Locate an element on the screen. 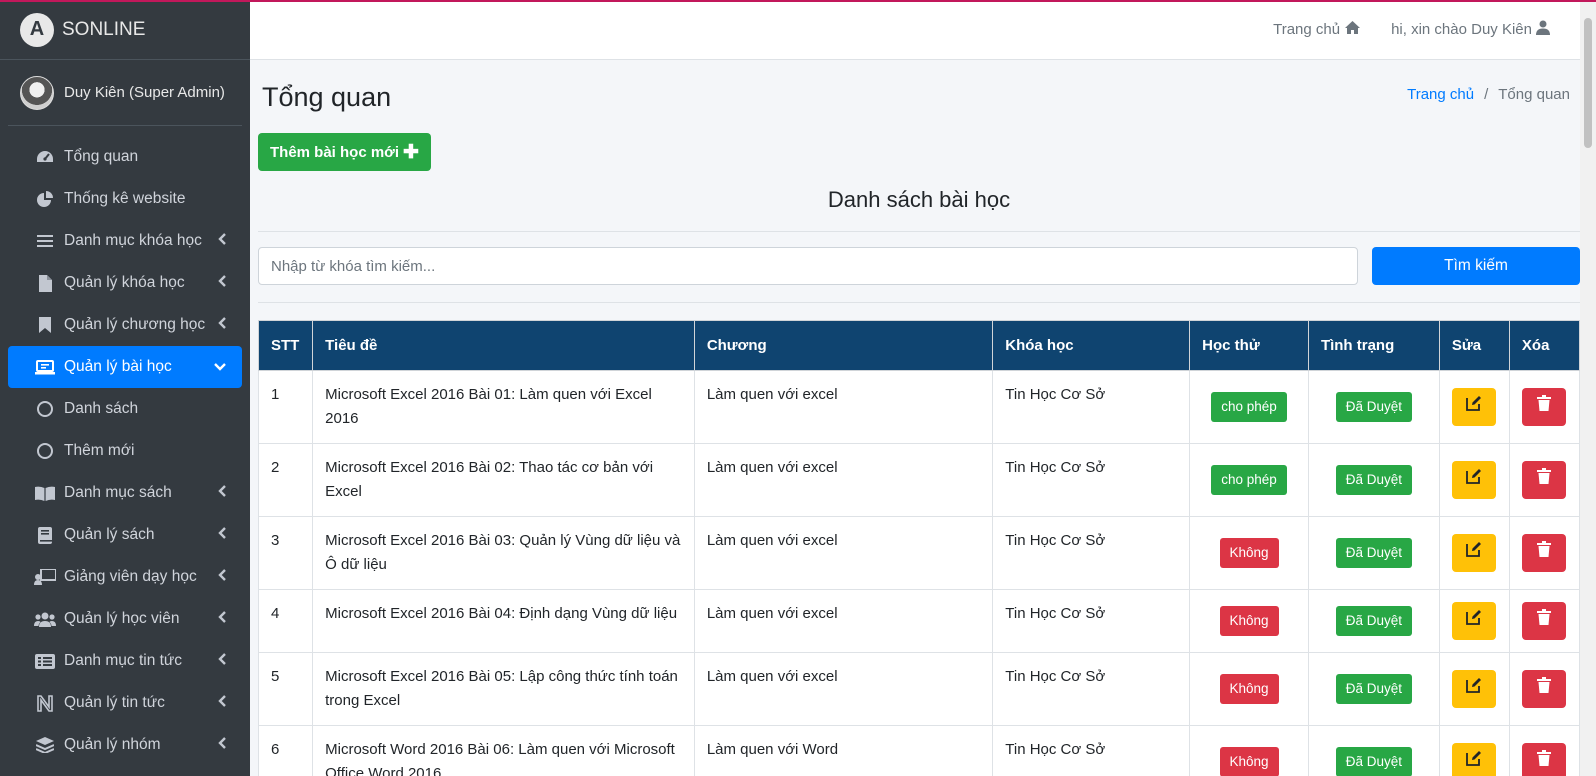 The height and width of the screenshot is (776, 1596). sidebar-item-giang-vien-day-hoc: Giảng viên dạy học is located at coordinates (125, 577).